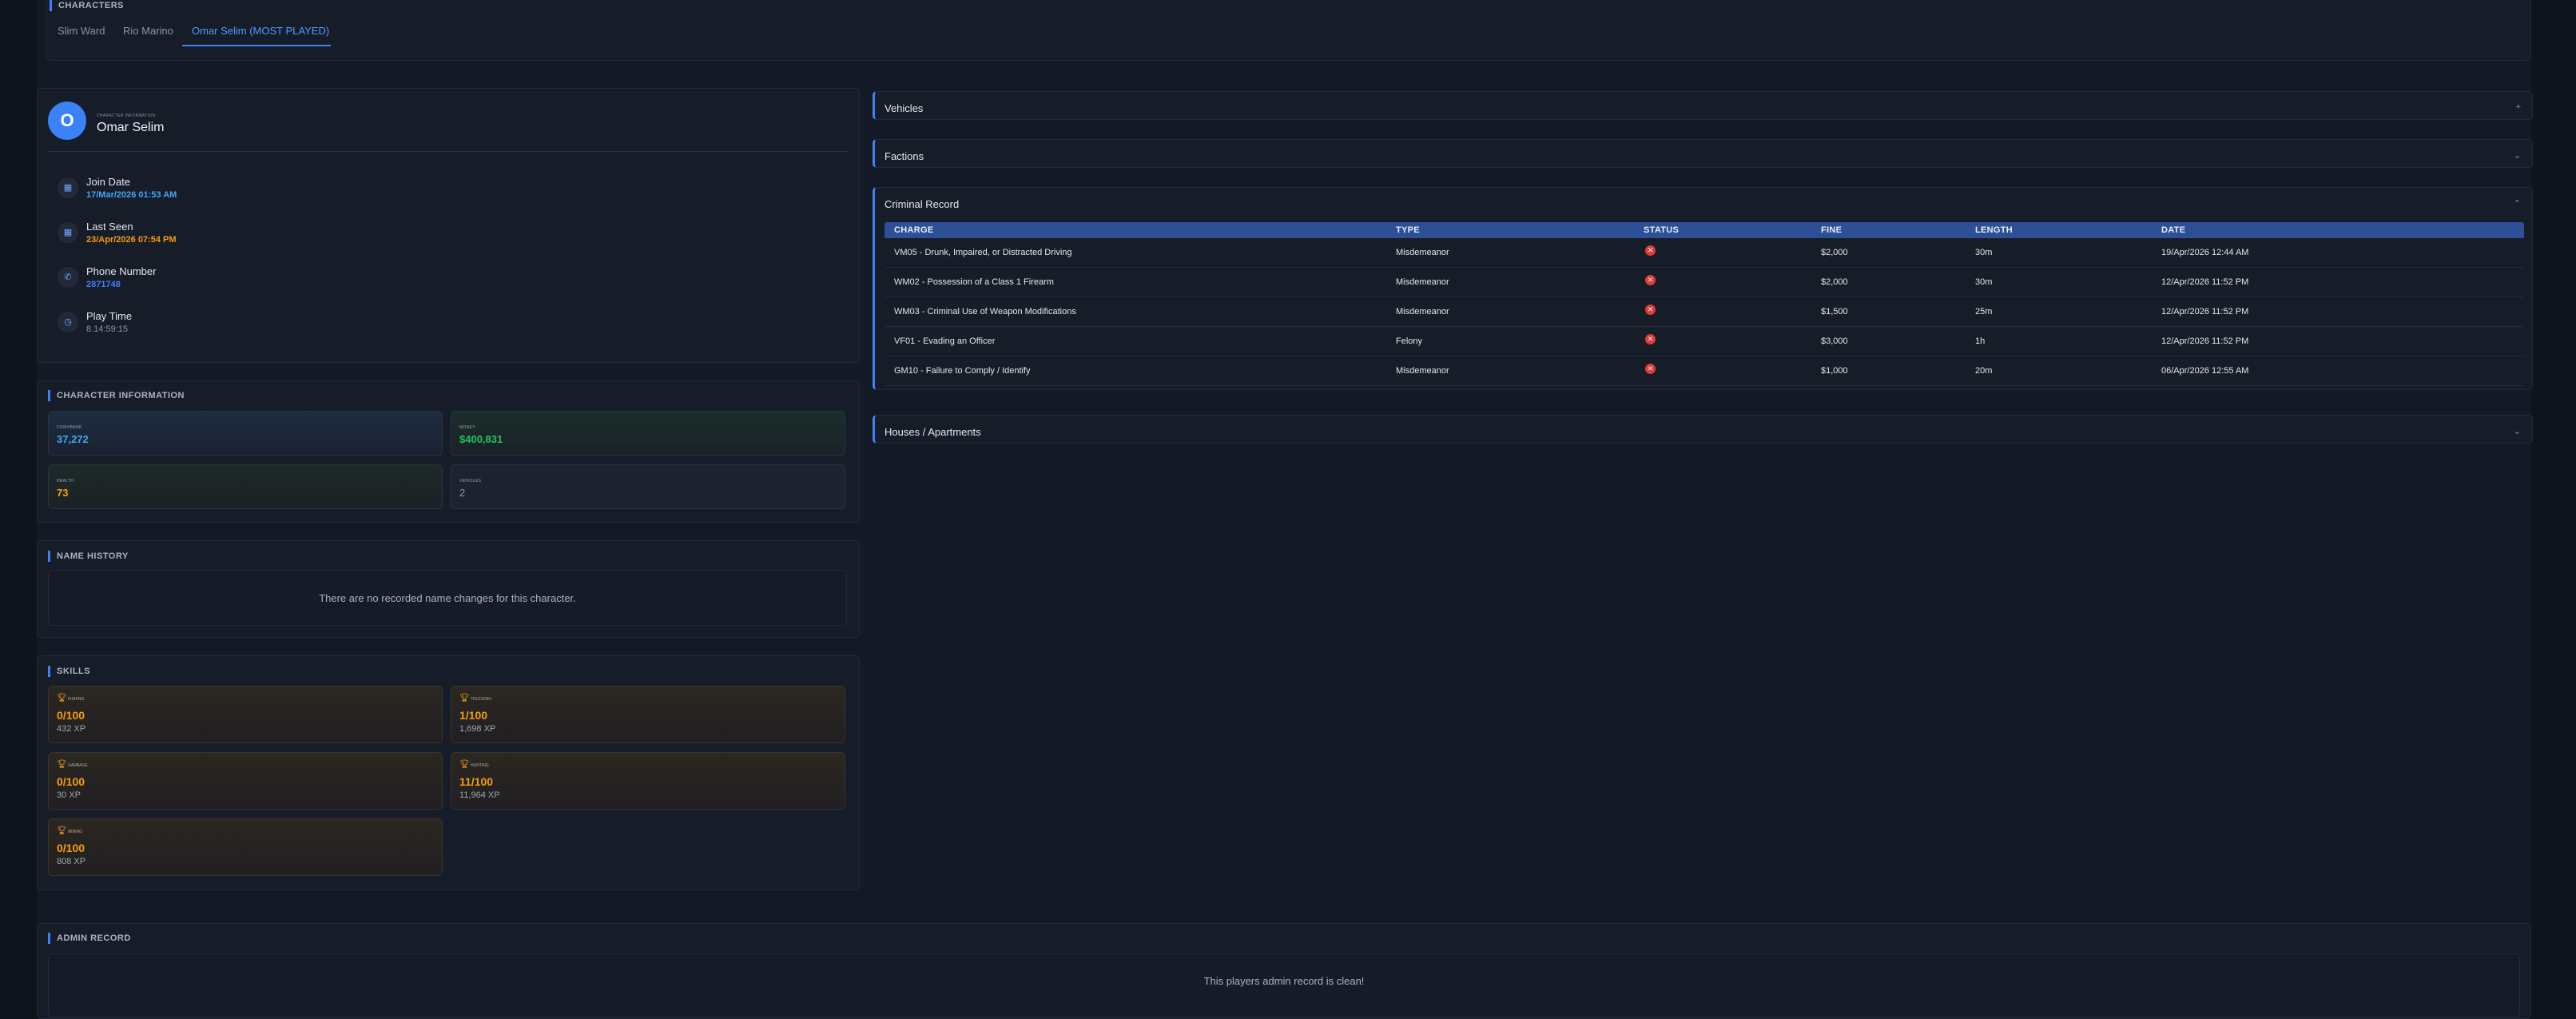 The width and height of the screenshot is (2576, 1019). I want to click on stat-value: $400,831, so click(481, 439).